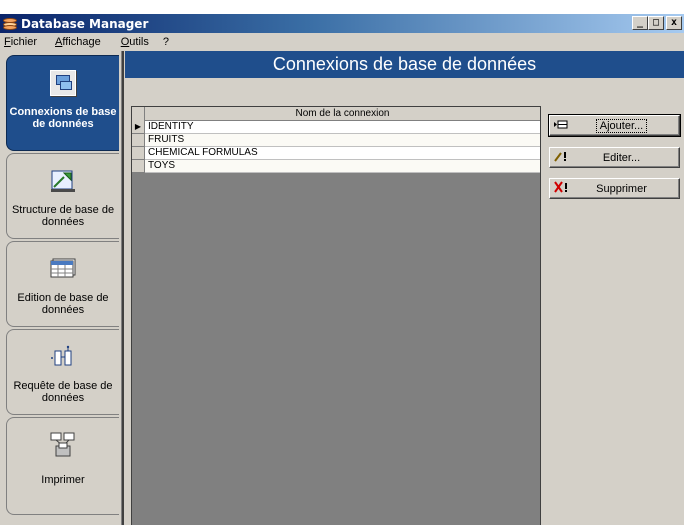 The height and width of the screenshot is (525, 684). I want to click on edit-pencil-icon, so click(564, 157).